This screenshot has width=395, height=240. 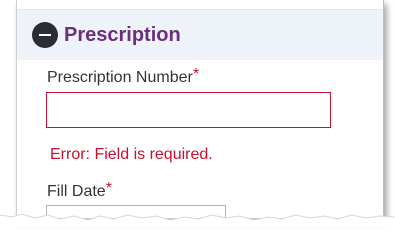 I want to click on fill-date-input, so click(x=136, y=211).